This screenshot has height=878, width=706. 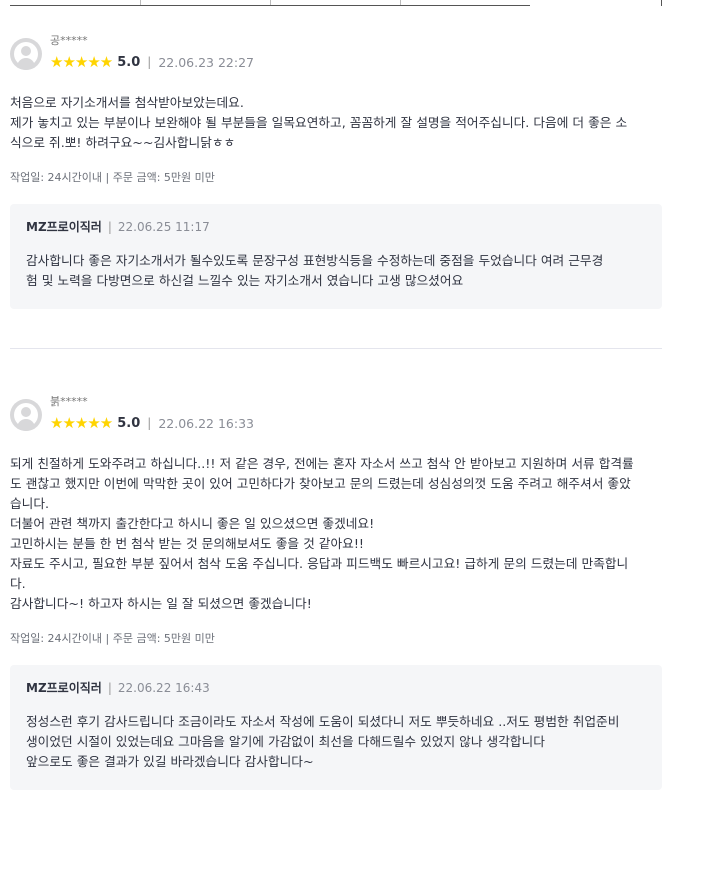 What do you see at coordinates (163, 687) in the screenshot?
I see `reply-date: 22.06.22 16:43` at bounding box center [163, 687].